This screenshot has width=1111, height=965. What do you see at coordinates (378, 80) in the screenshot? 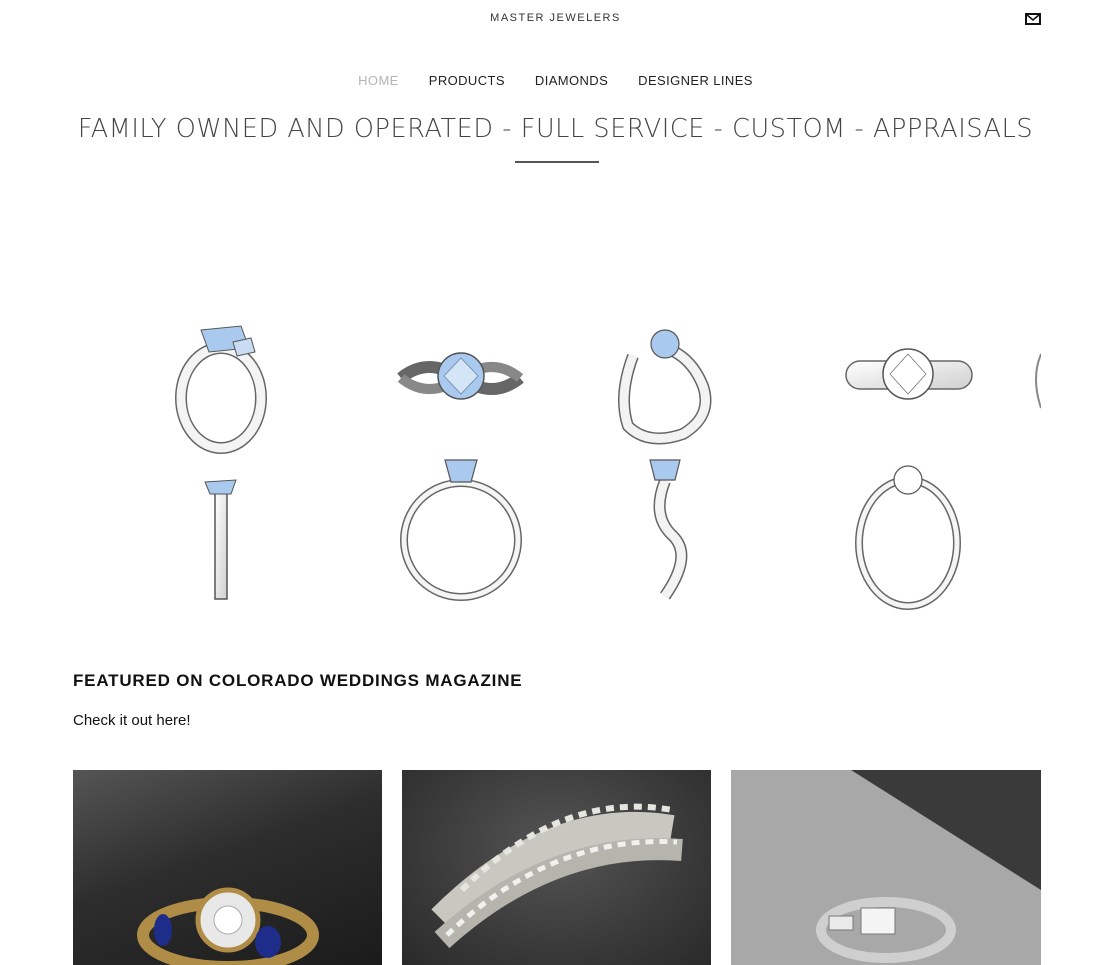
I see `nav-home: HOME` at bounding box center [378, 80].